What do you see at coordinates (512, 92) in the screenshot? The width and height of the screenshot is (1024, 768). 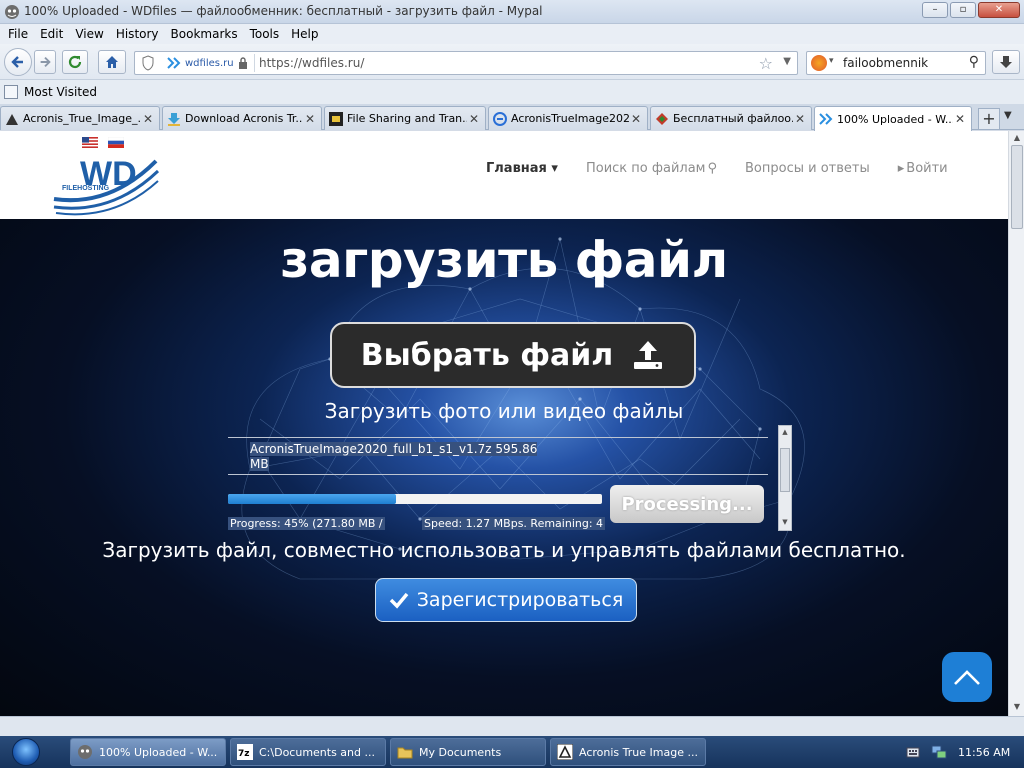 I see `bookmarks-toolbar: Most Visited` at bounding box center [512, 92].